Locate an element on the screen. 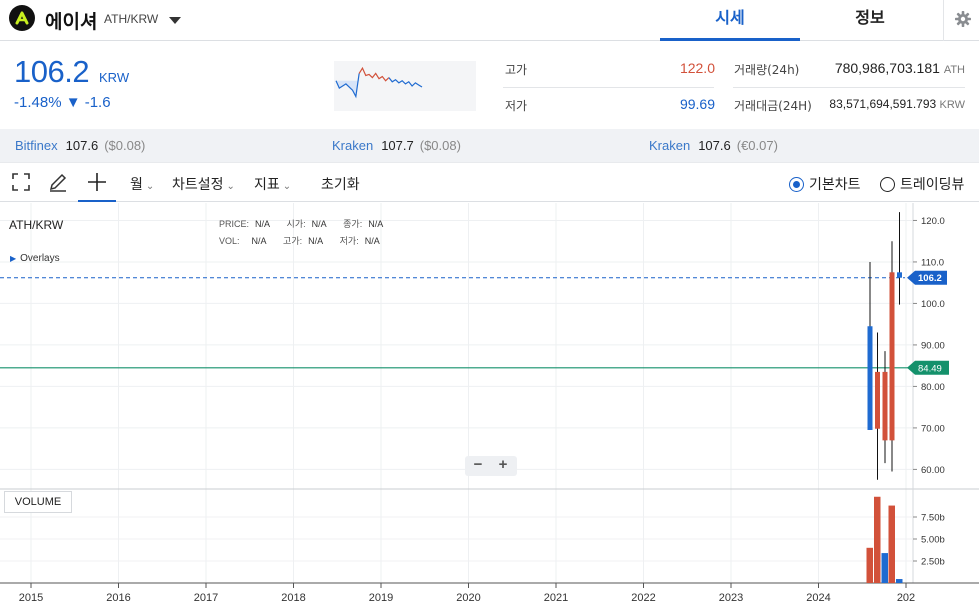  overlays-label: Overlays is located at coordinates (40, 258).